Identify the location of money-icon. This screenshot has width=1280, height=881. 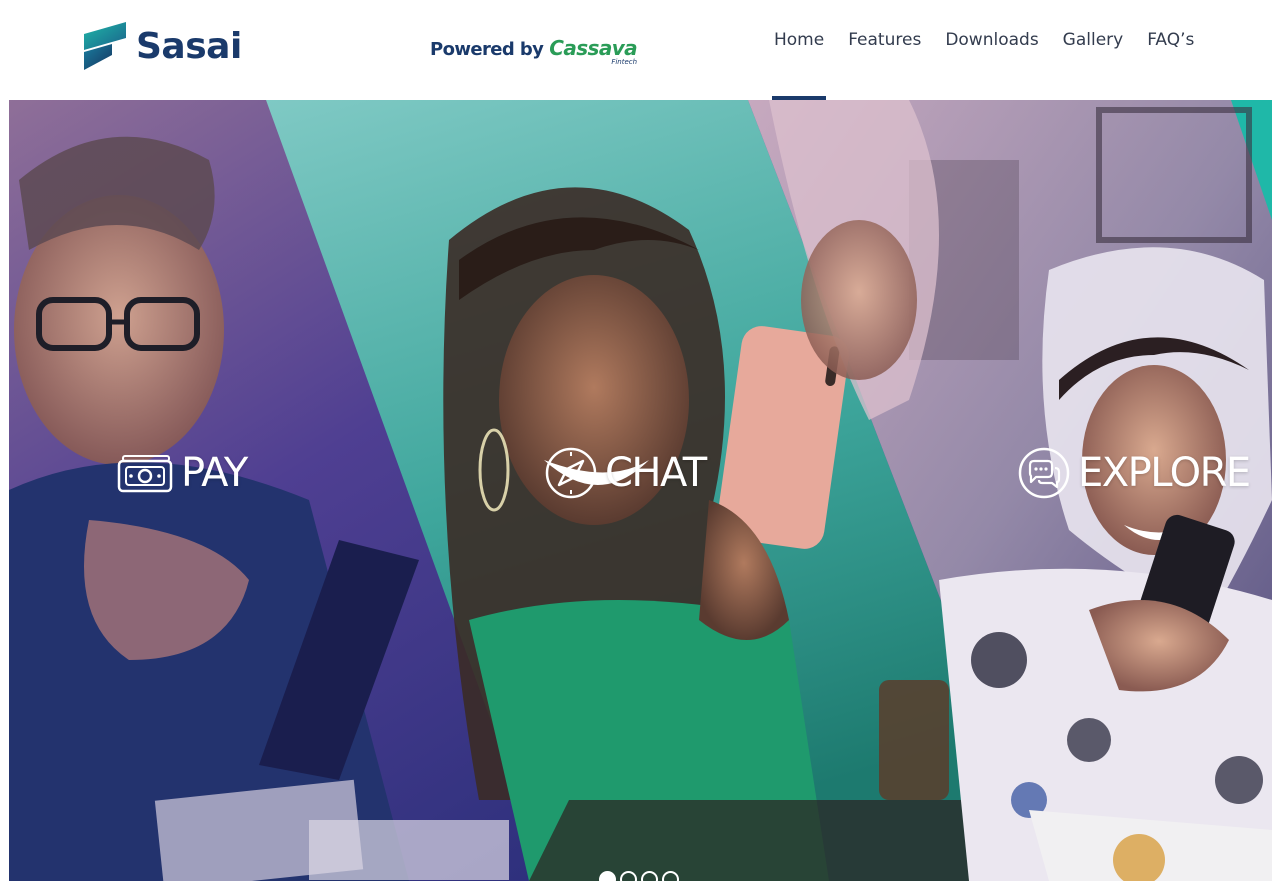
(145, 474).